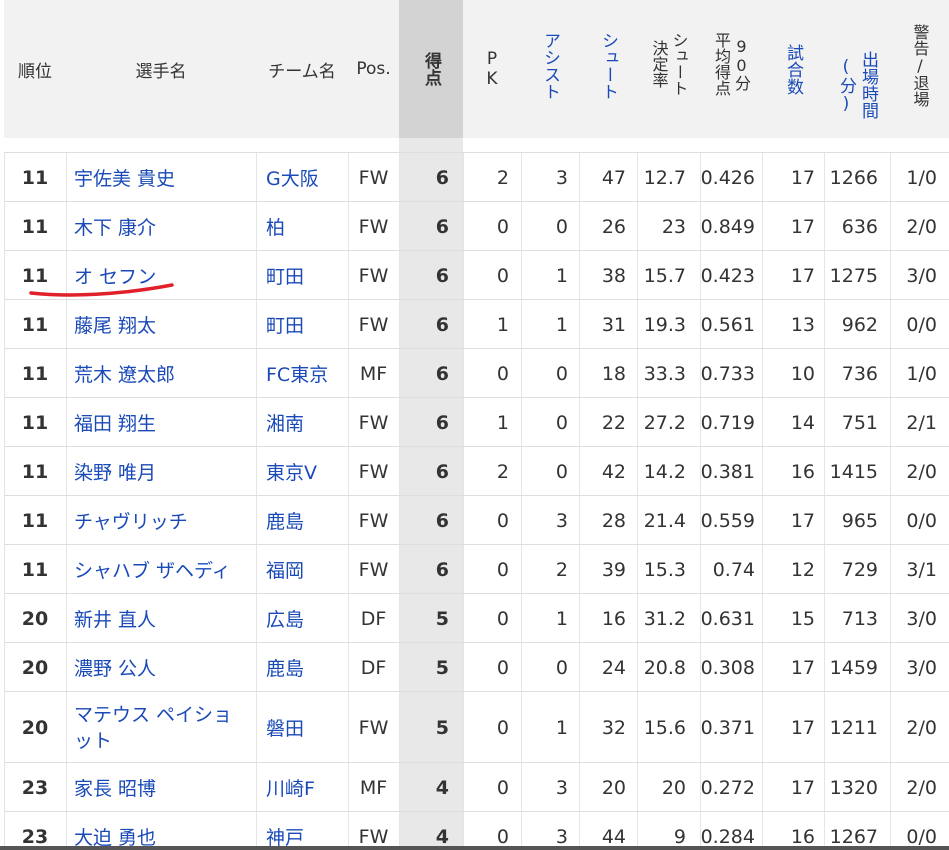 This screenshot has height=850, width=949. I want to click on player-name-link: チャヴリッチ, so click(165, 520).